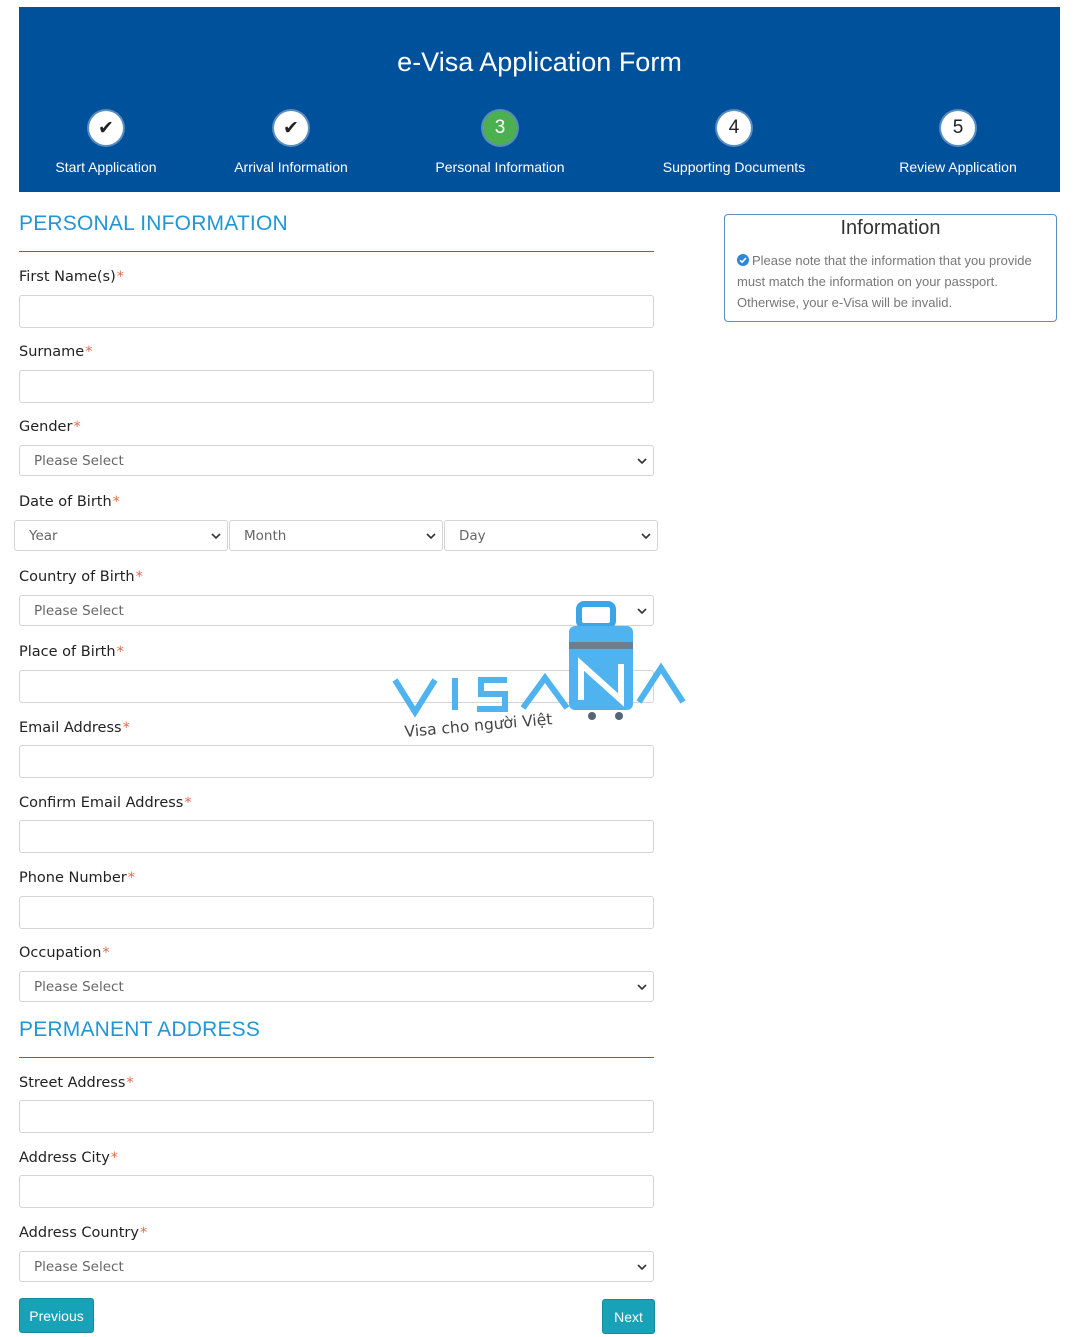 The image size is (1074, 1337). I want to click on gender-select: Please Select, so click(336, 460).